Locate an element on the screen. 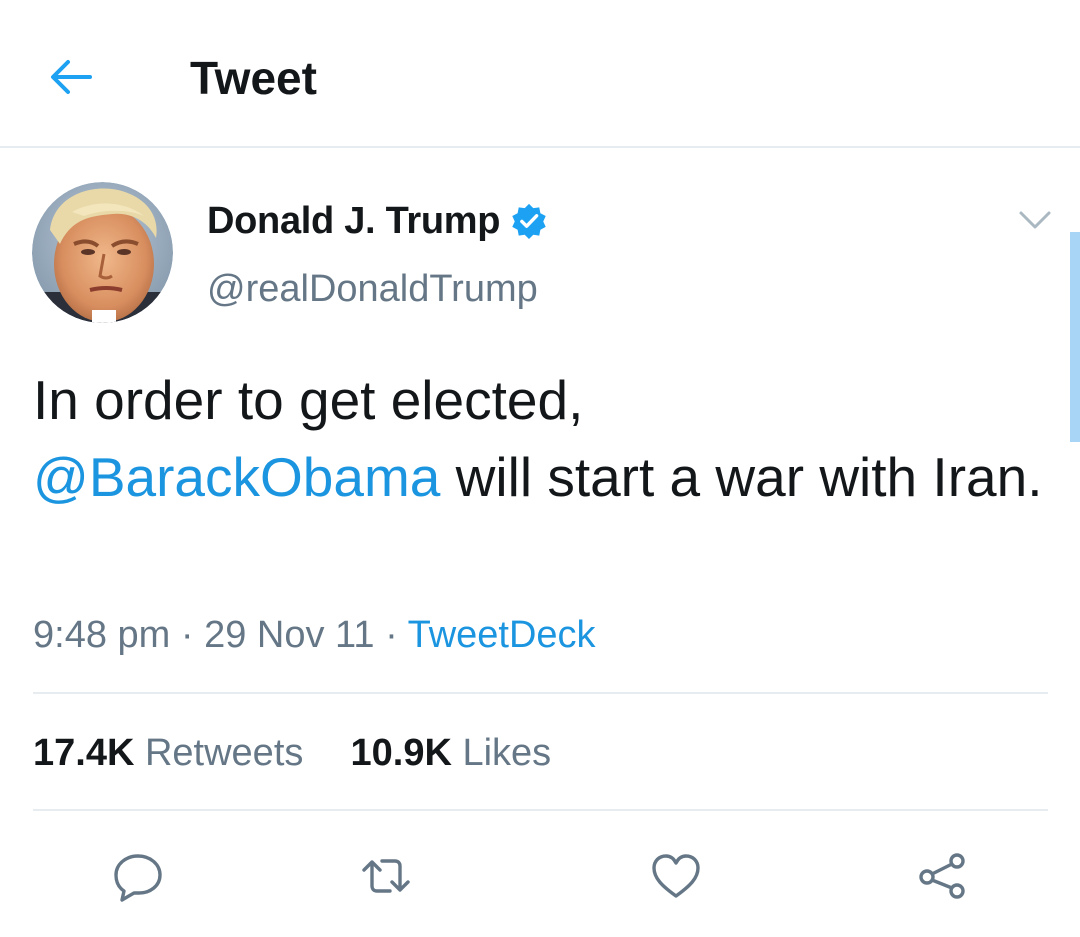 This screenshot has height=937, width=1080. retweets-count: 17.4K is located at coordinates (84, 753).